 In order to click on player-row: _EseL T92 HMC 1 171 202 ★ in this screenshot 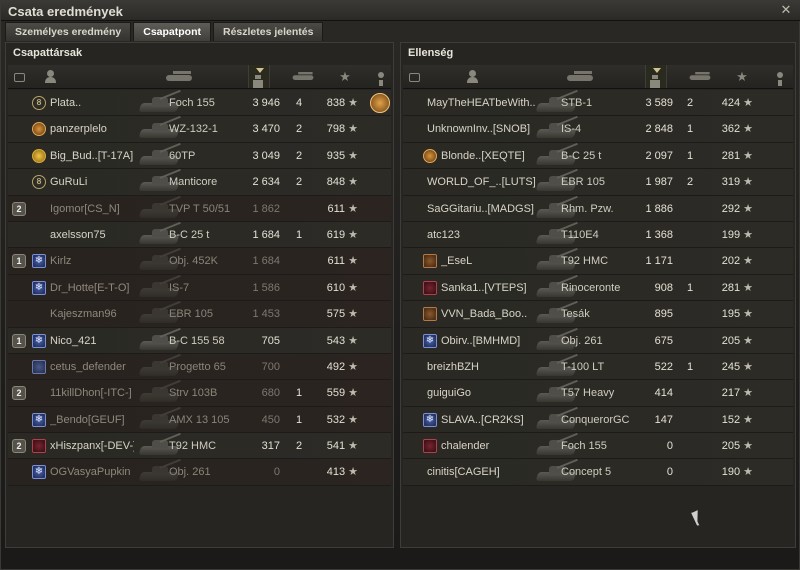, I will do `click(598, 261)`.